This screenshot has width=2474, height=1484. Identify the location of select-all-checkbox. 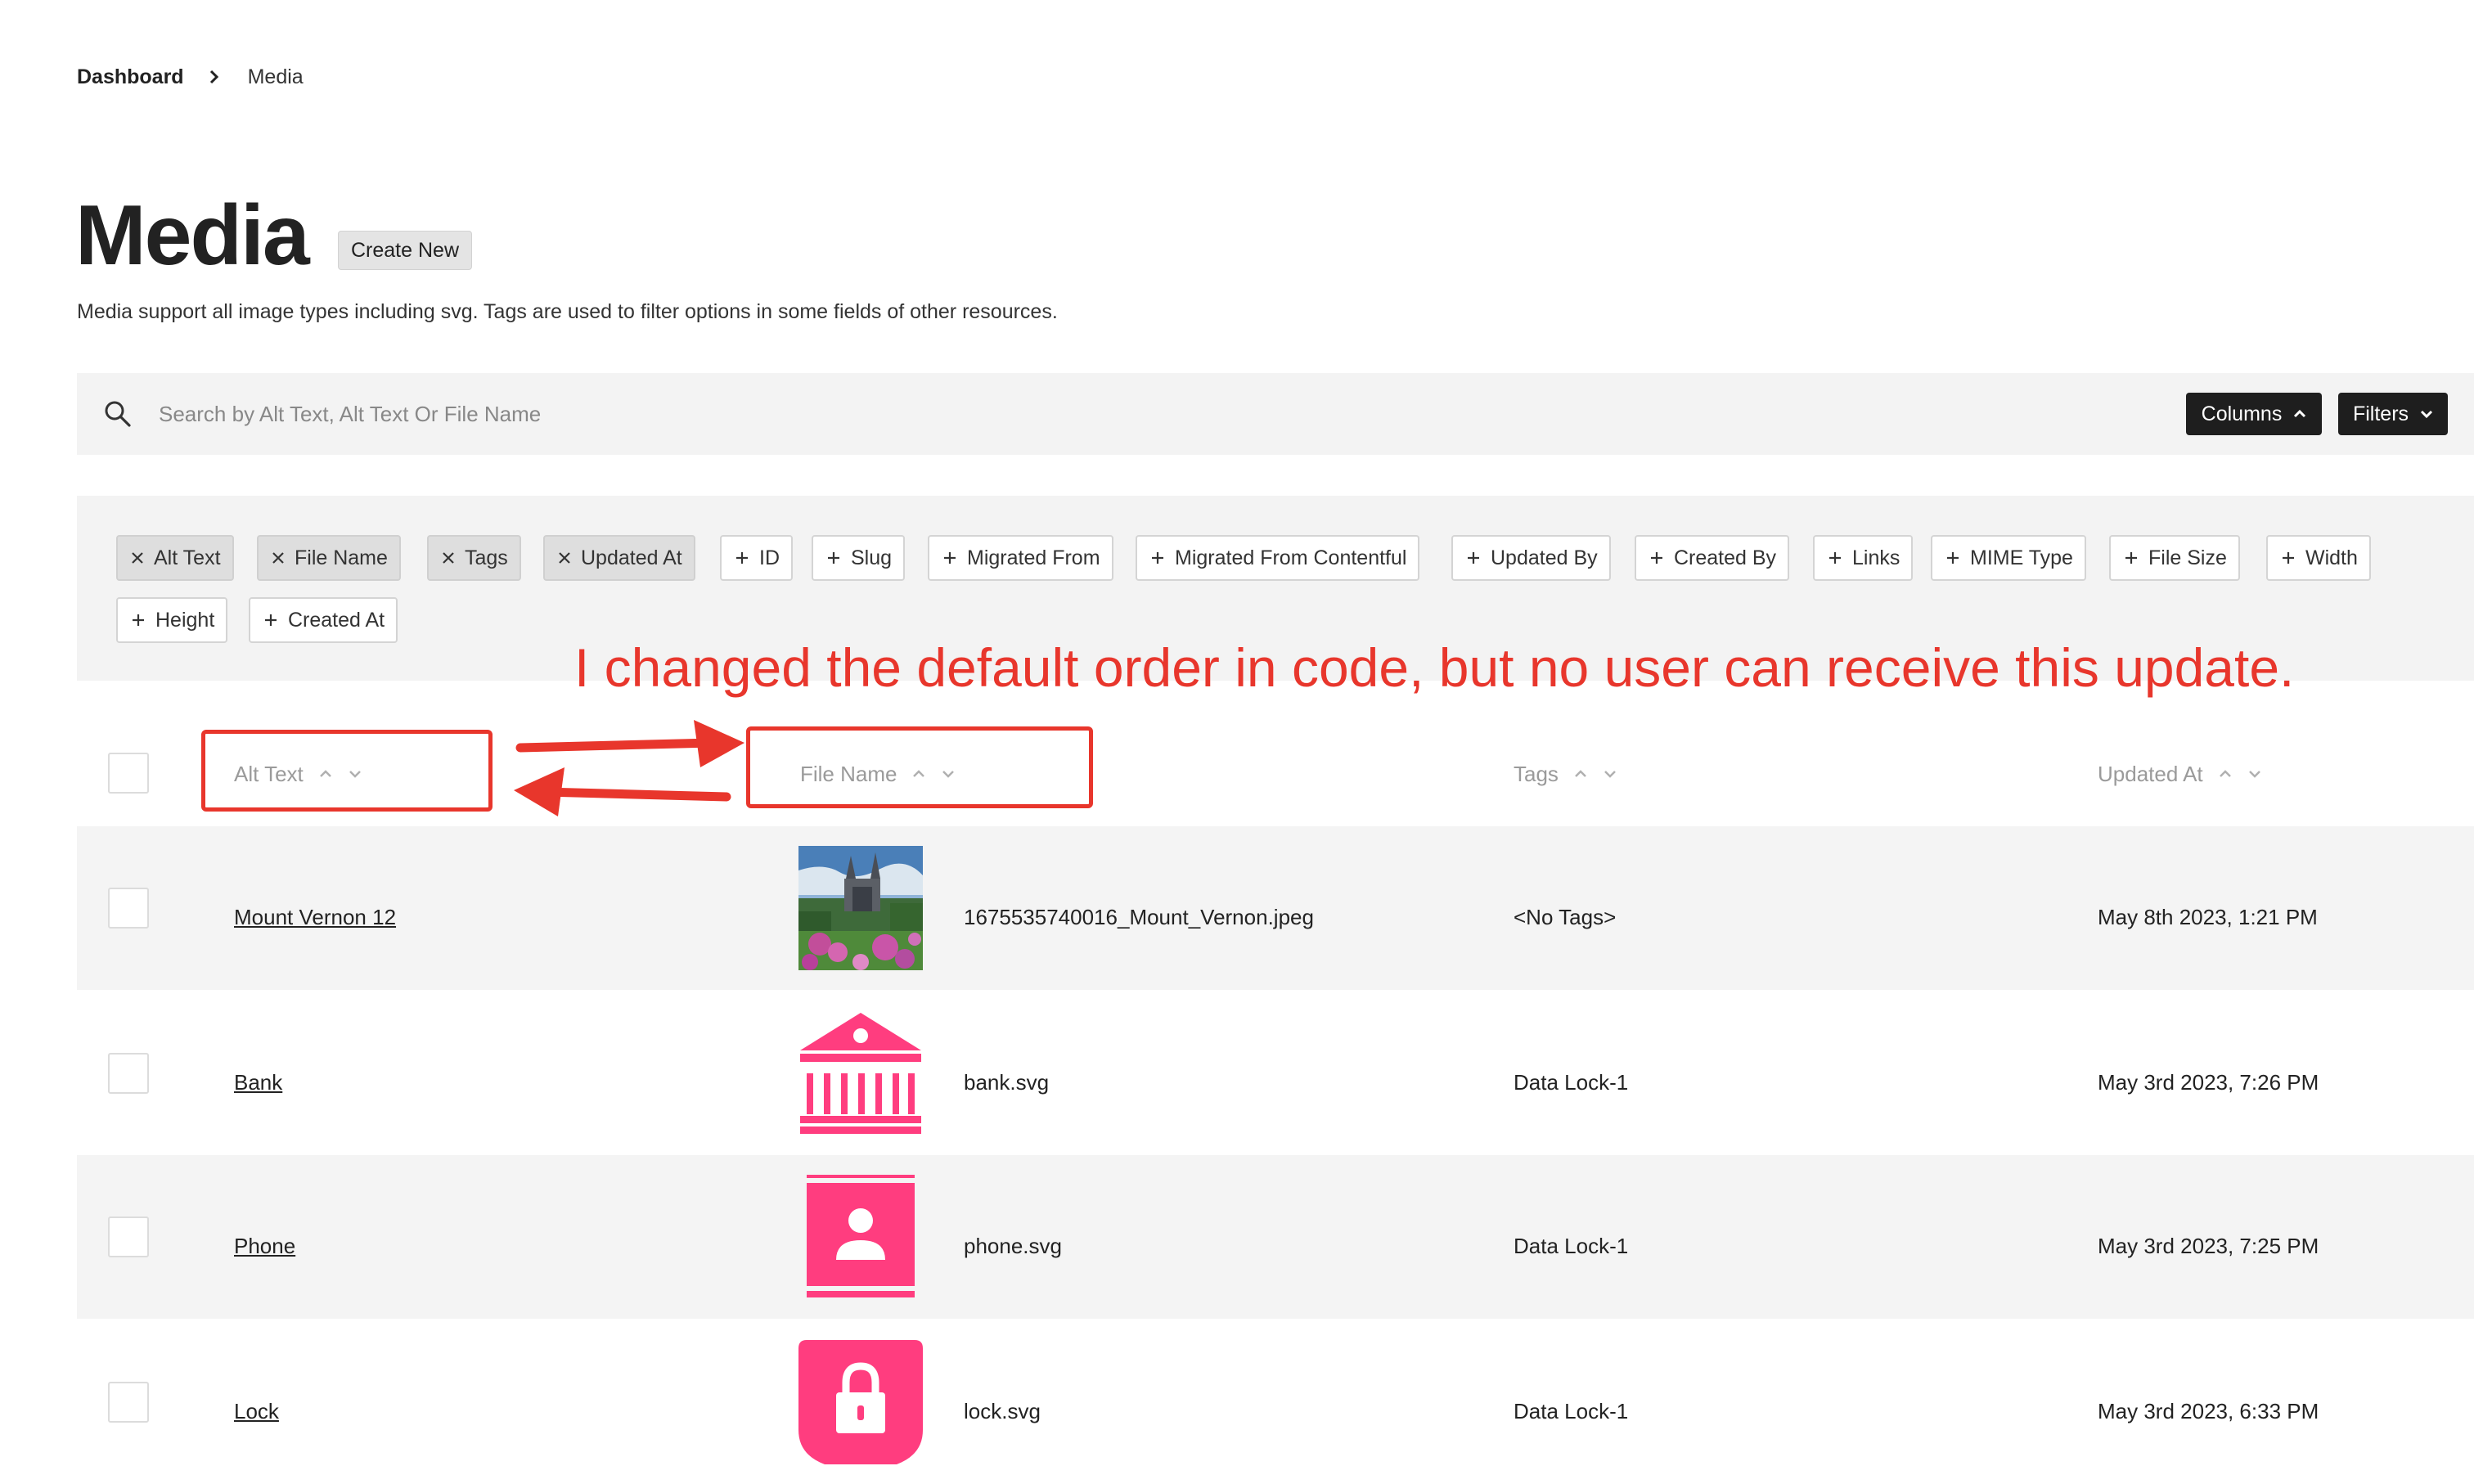
(128, 773).